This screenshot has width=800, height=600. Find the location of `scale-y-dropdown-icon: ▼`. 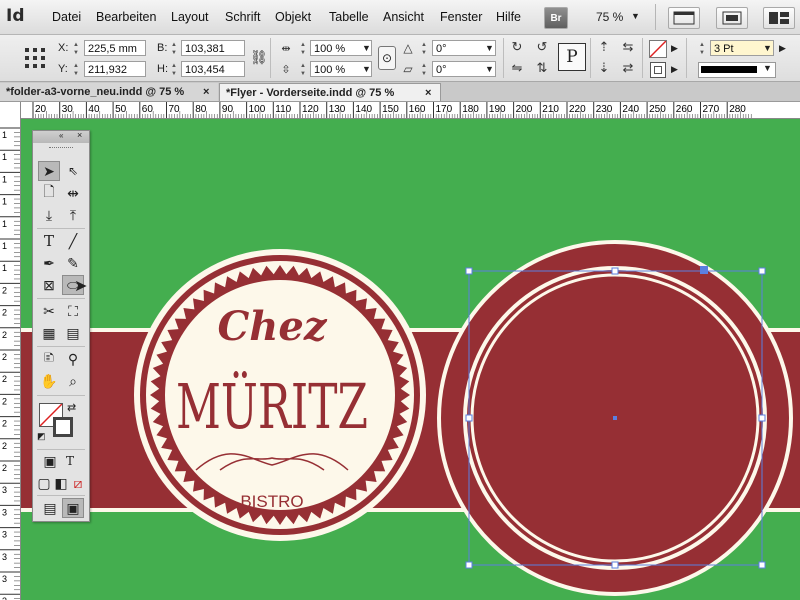

scale-y-dropdown-icon: ▼ is located at coordinates (366, 69).